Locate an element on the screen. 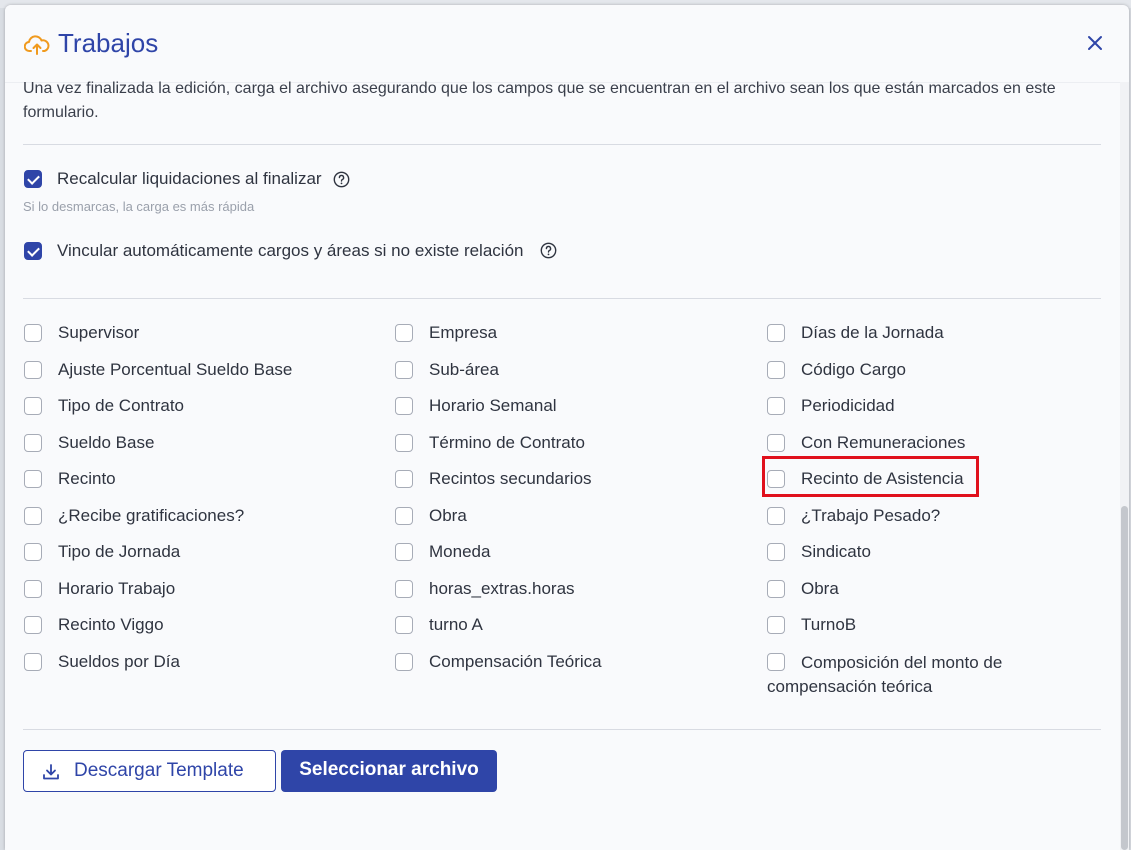 The width and height of the screenshot is (1131, 850). field-label: Periodicidad is located at coordinates (848, 405).